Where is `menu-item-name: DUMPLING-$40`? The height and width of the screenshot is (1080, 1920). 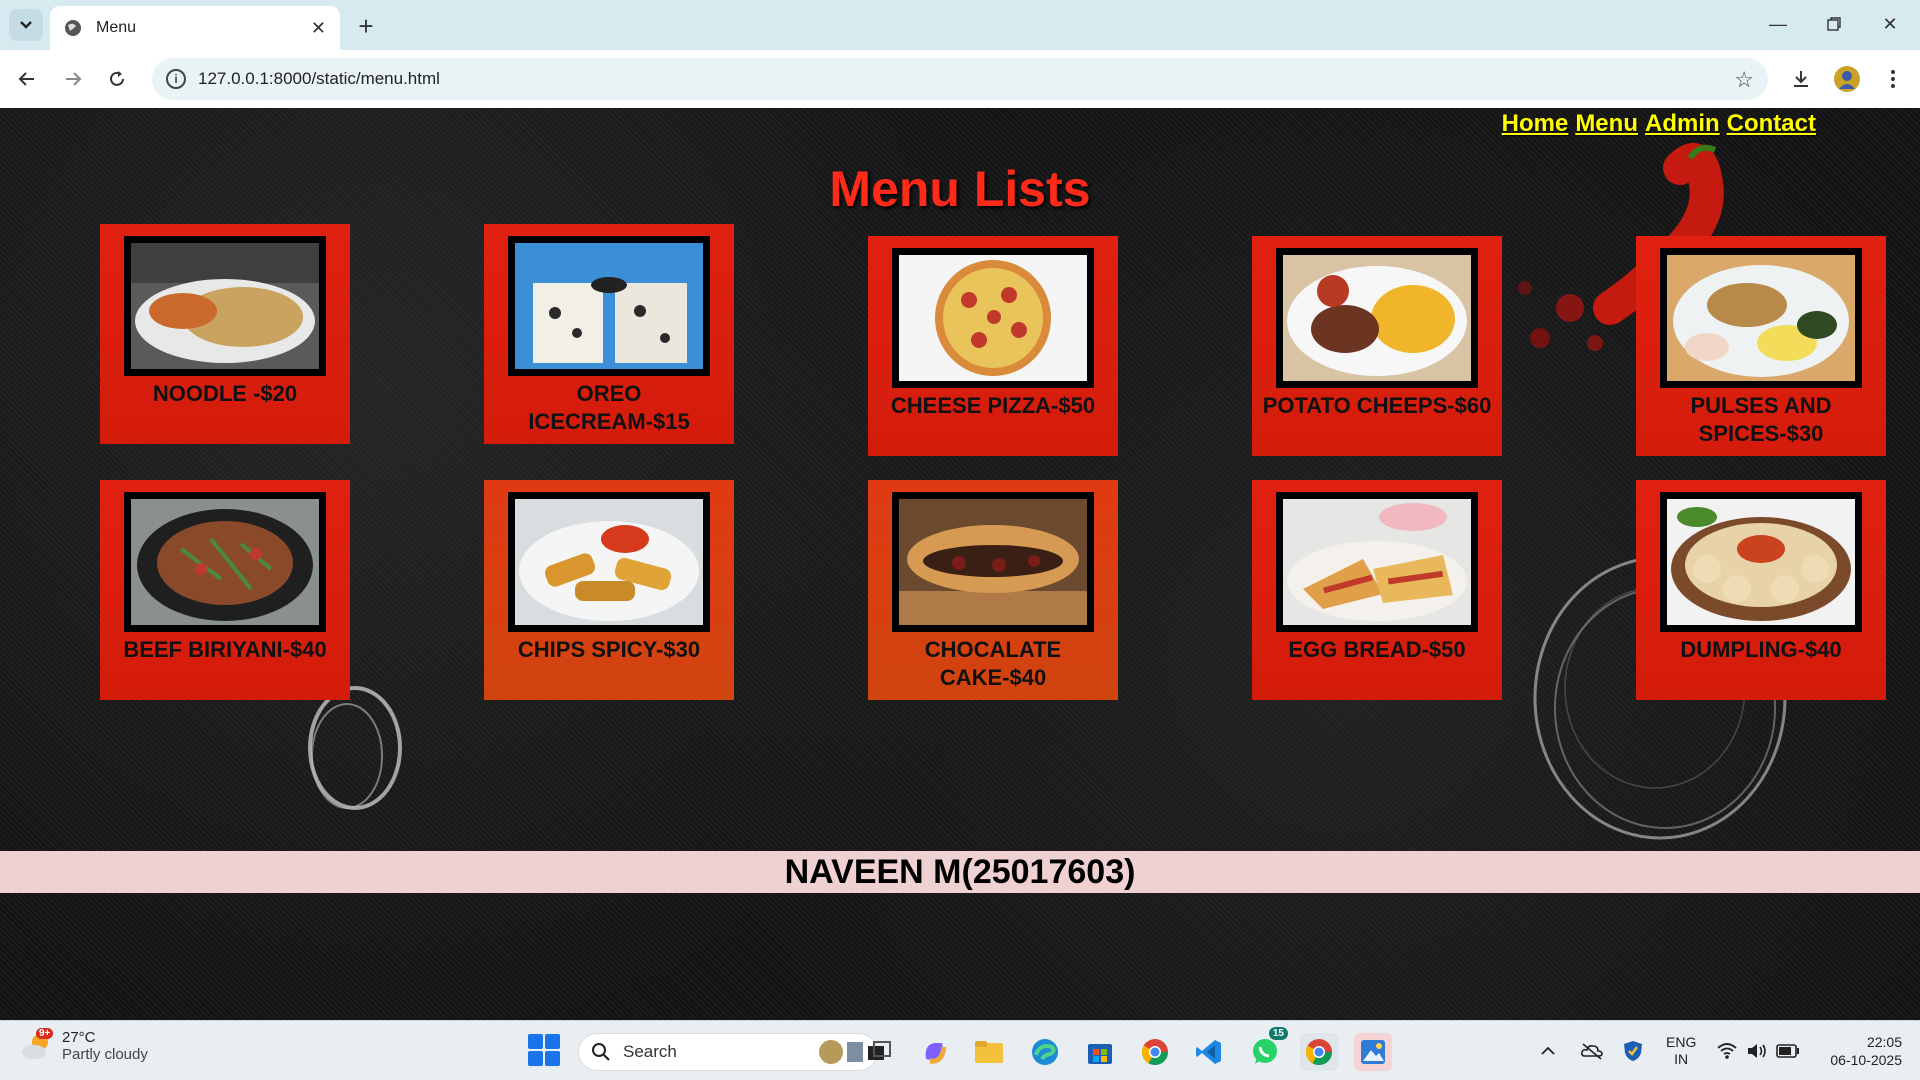
menu-item-name: DUMPLING-$40 is located at coordinates (1761, 649).